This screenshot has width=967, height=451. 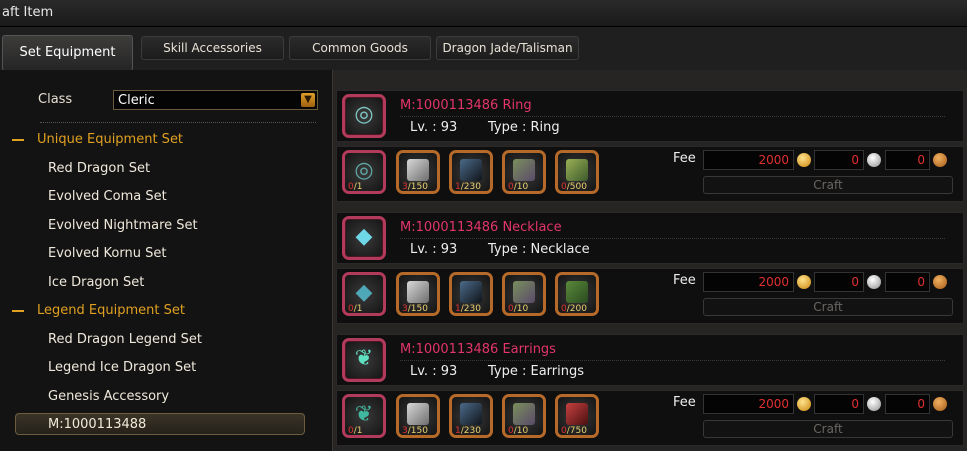 I want to click on red-cube-icon: 0/750, so click(x=577, y=416).